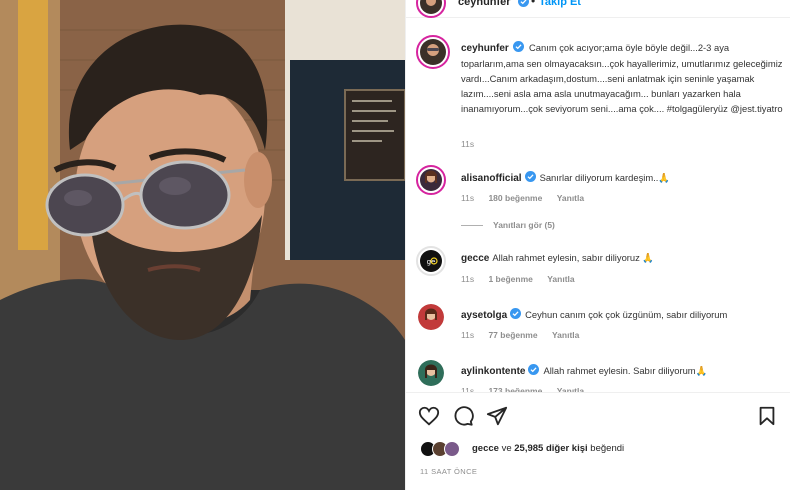  Describe the element at coordinates (510, 279) in the screenshot. I see `comment-likes: 1 beğenme` at that location.